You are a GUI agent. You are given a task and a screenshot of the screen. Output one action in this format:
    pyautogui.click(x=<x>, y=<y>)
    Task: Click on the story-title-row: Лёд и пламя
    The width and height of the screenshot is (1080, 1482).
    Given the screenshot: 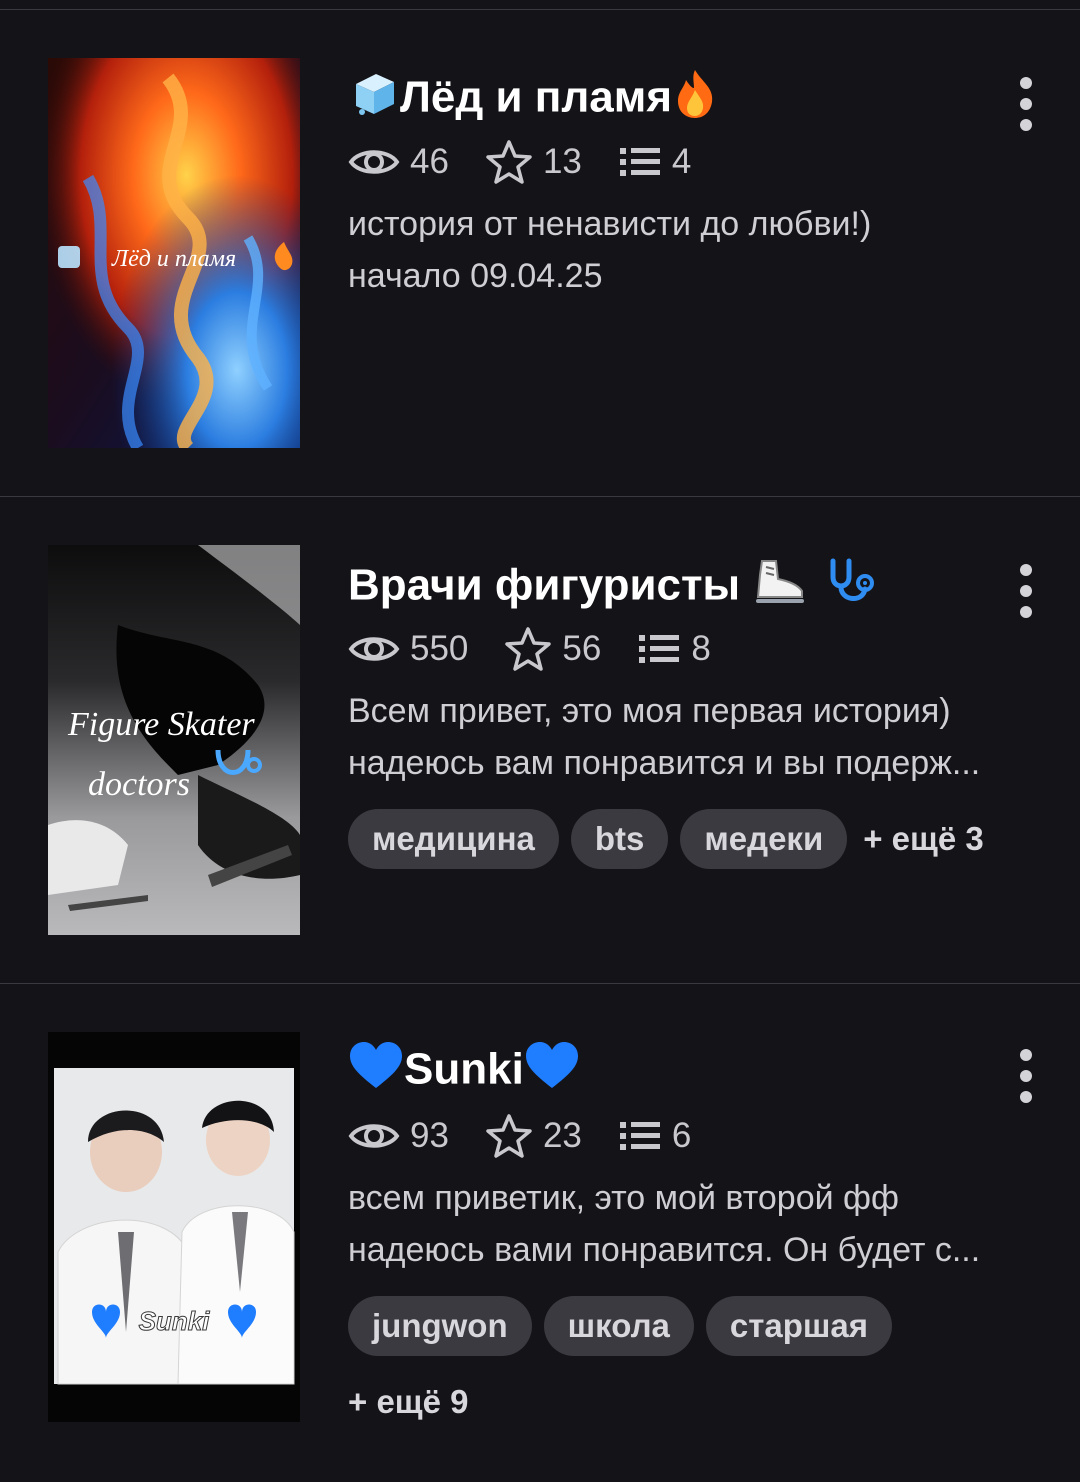 What is the action you would take?
    pyautogui.click(x=533, y=100)
    